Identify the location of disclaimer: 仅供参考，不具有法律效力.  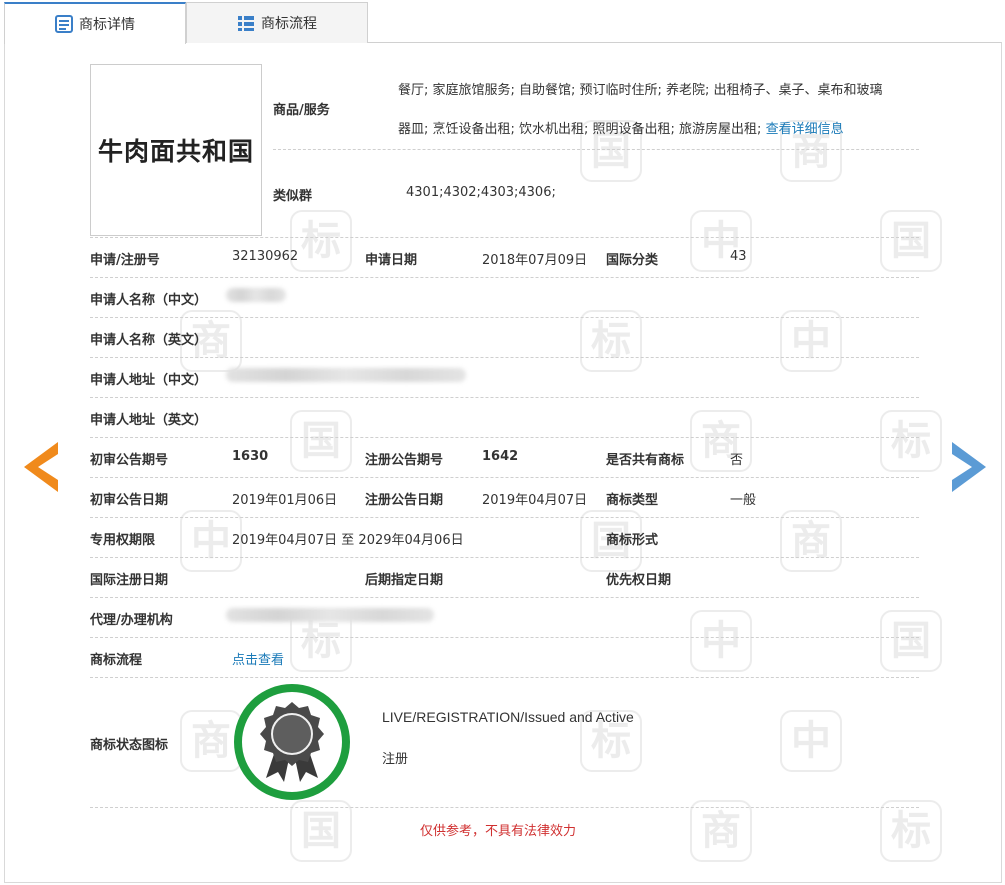
(498, 831).